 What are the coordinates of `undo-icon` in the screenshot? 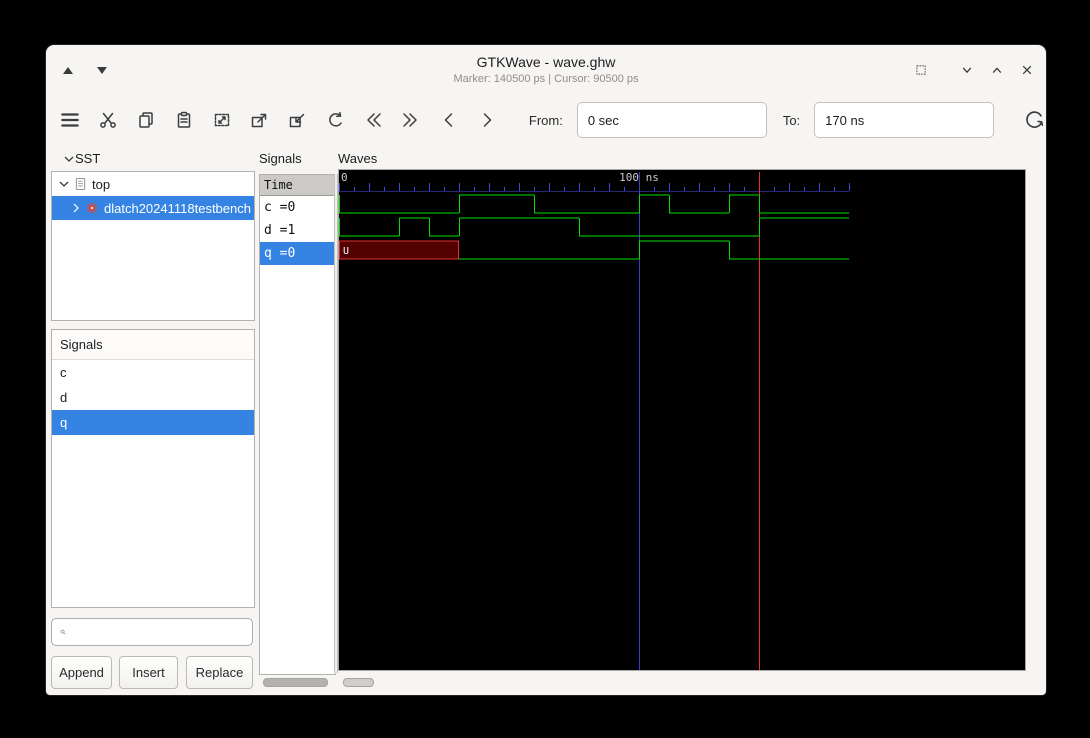 It's located at (336, 119).